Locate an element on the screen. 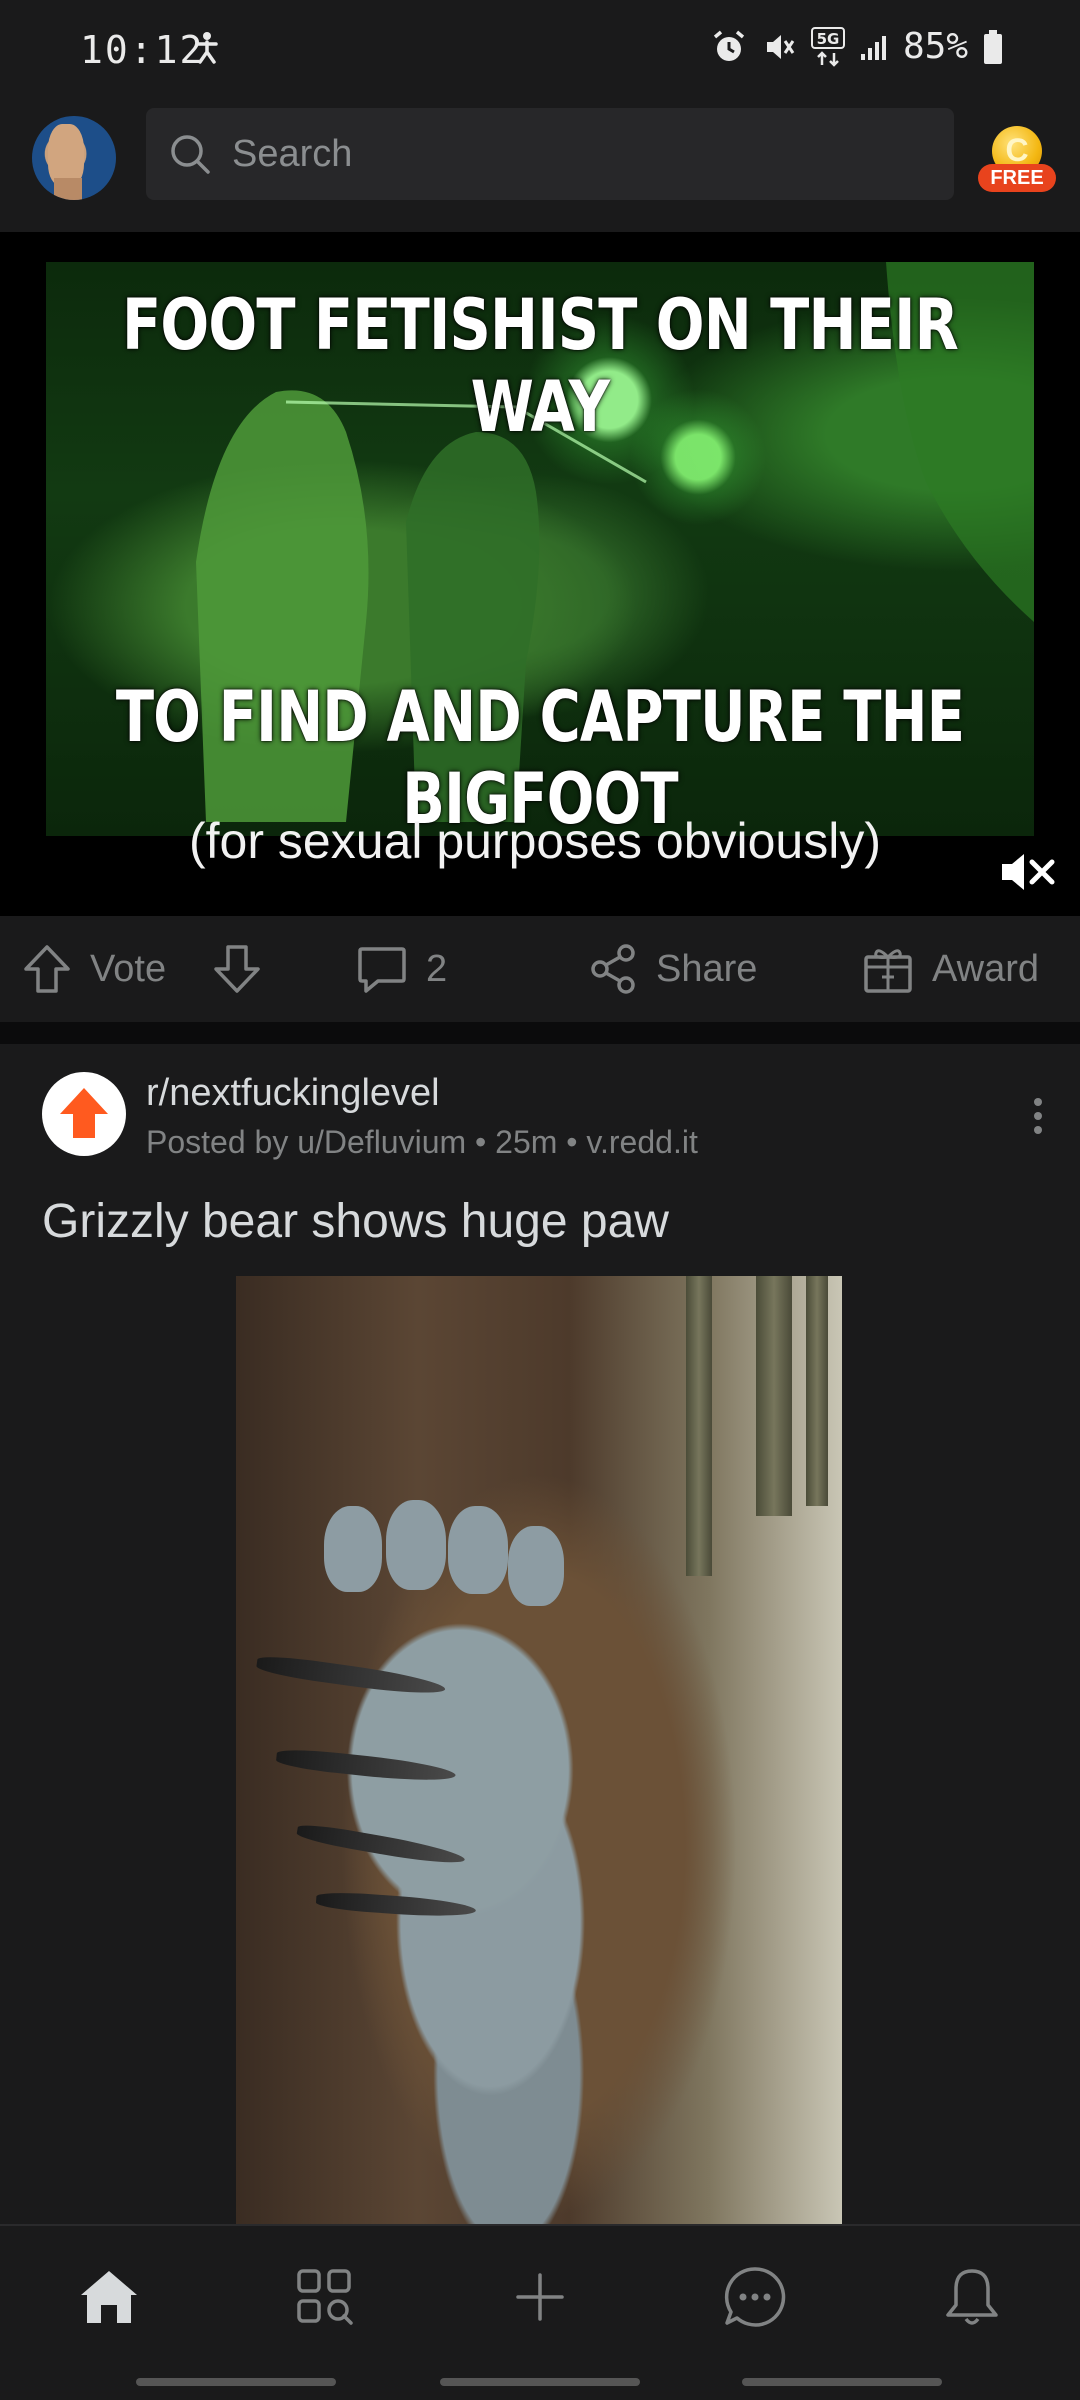  free-coins-button: C FREE is located at coordinates (1018, 165).